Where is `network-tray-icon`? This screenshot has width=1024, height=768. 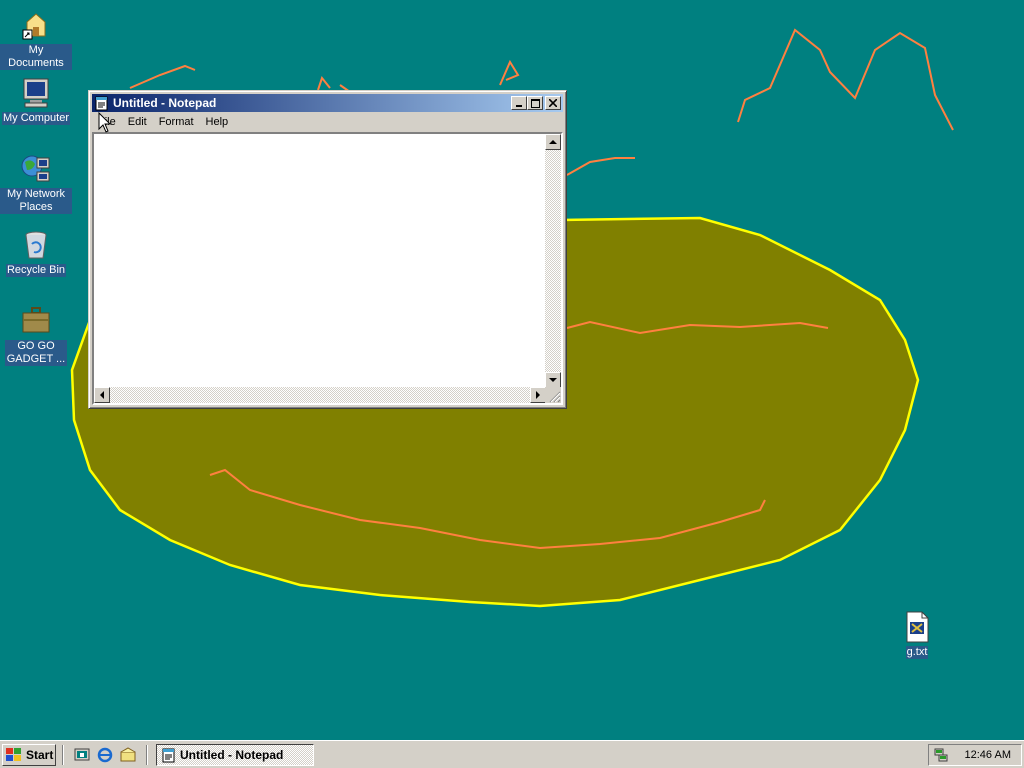 network-tray-icon is located at coordinates (941, 755).